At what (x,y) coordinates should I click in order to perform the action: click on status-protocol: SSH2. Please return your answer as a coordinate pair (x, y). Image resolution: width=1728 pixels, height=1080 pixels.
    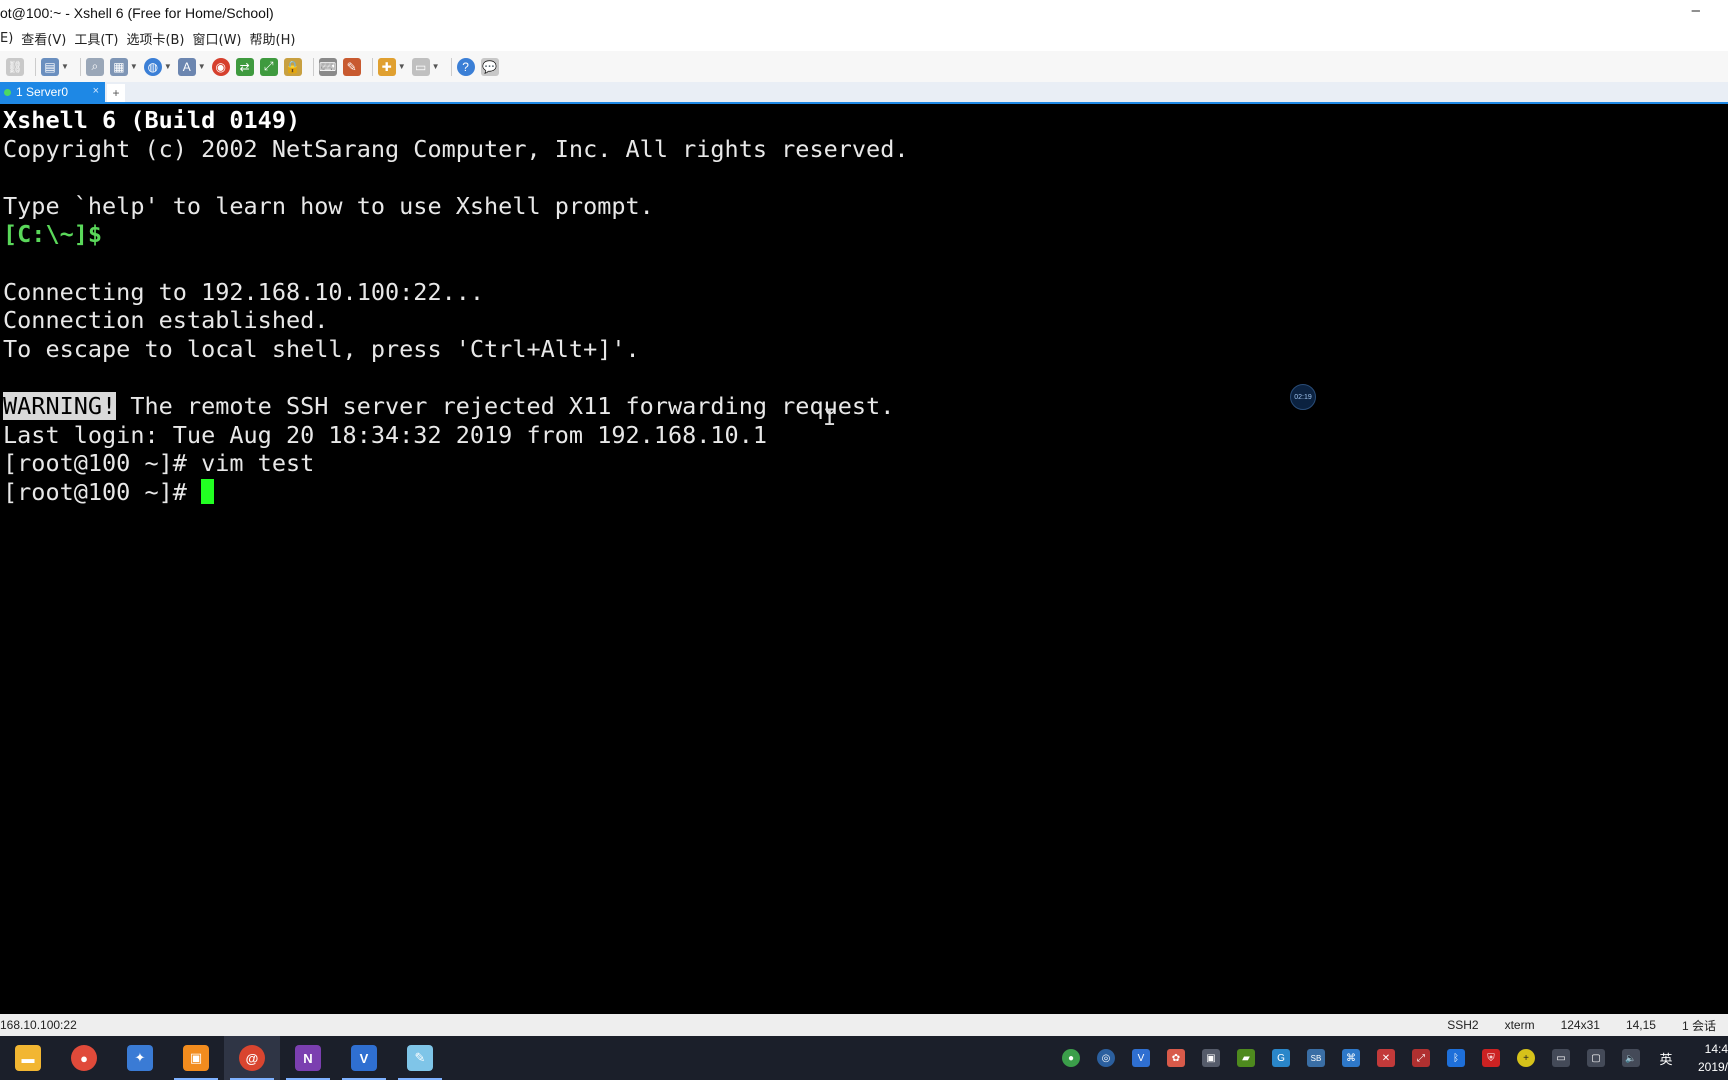
    Looking at the image, I should click on (1463, 1025).